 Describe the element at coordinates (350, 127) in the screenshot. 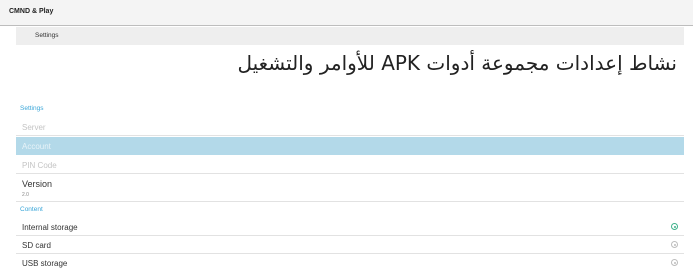

I see `settings-item-server: Server` at that location.